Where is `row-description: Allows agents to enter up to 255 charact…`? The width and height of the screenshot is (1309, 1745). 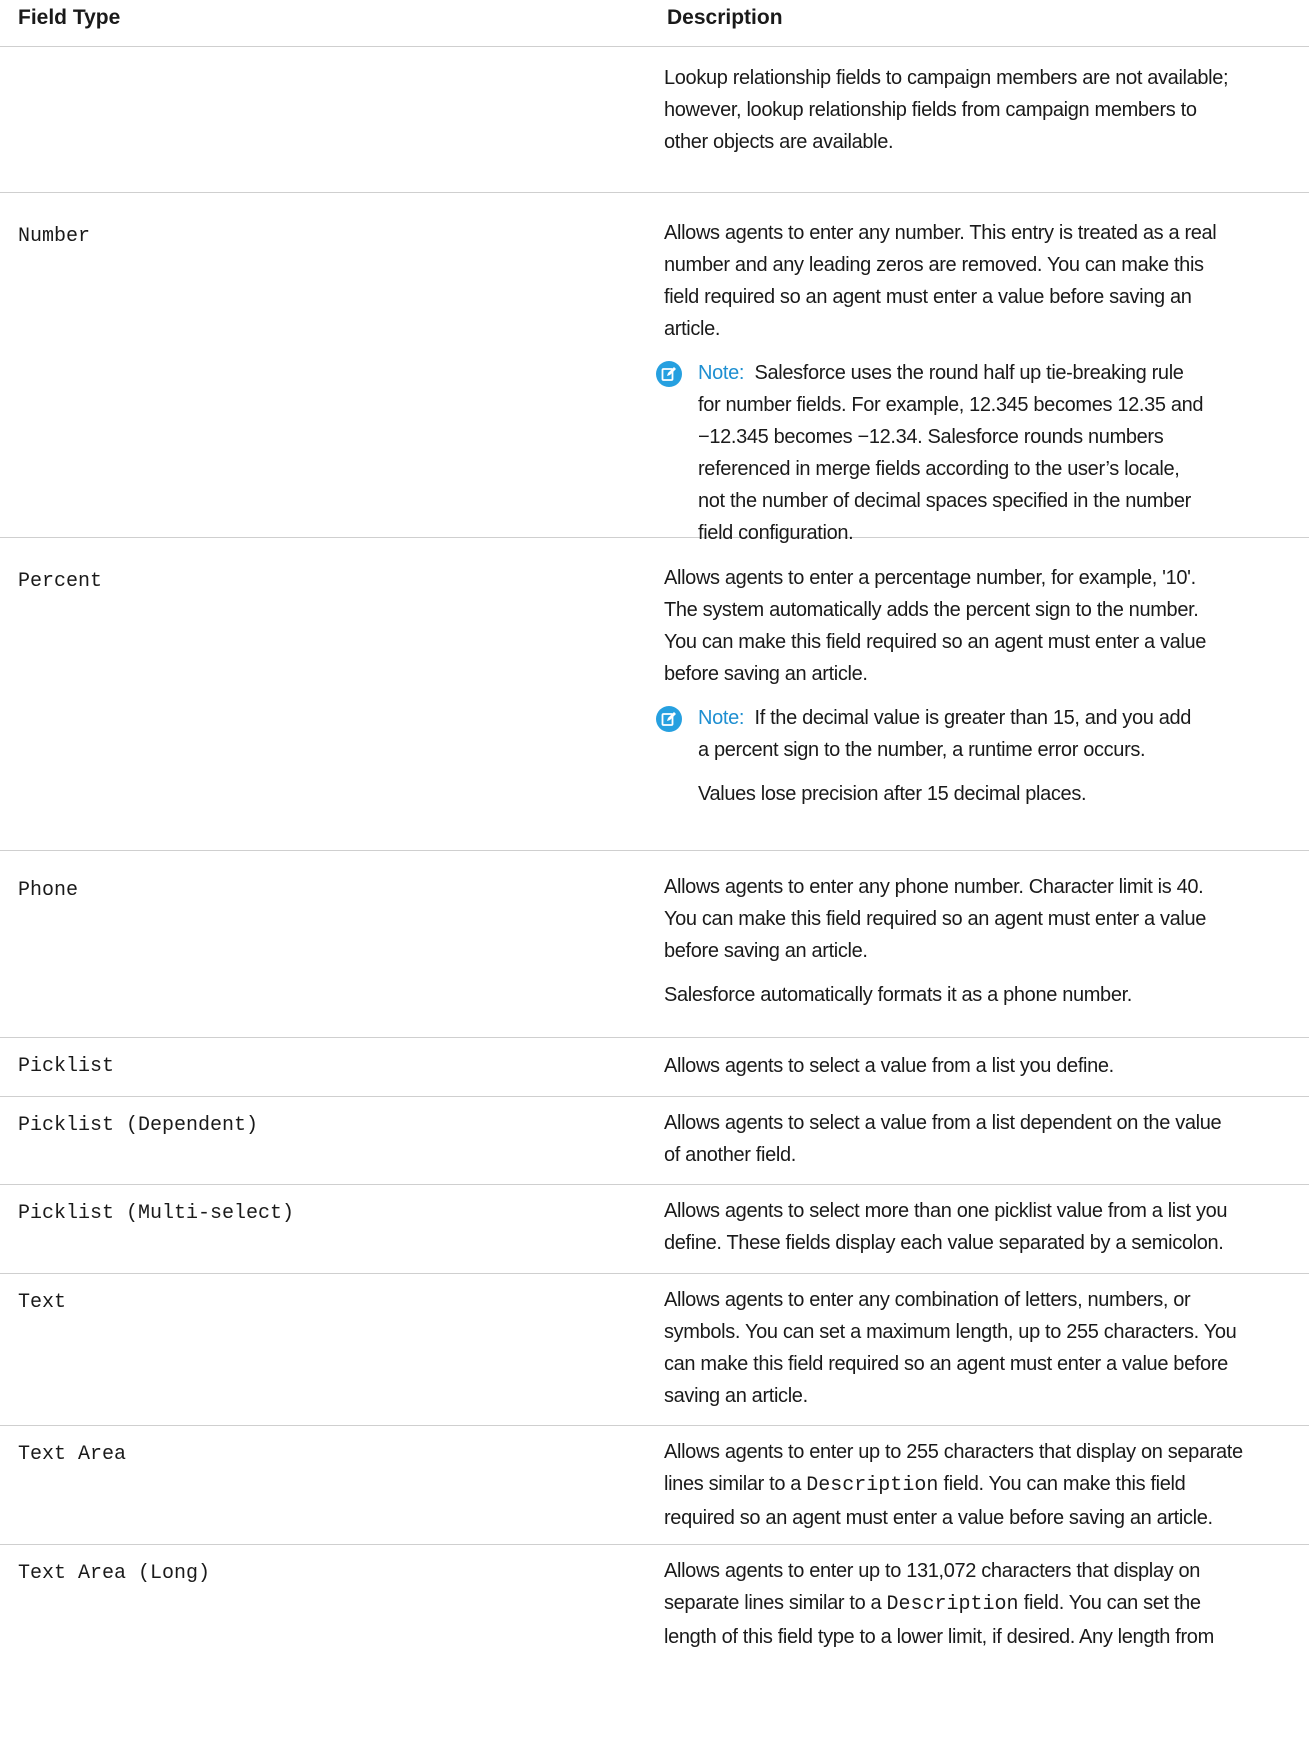
row-description: Allows agents to enter up to 255 charact… is located at coordinates (979, 1491).